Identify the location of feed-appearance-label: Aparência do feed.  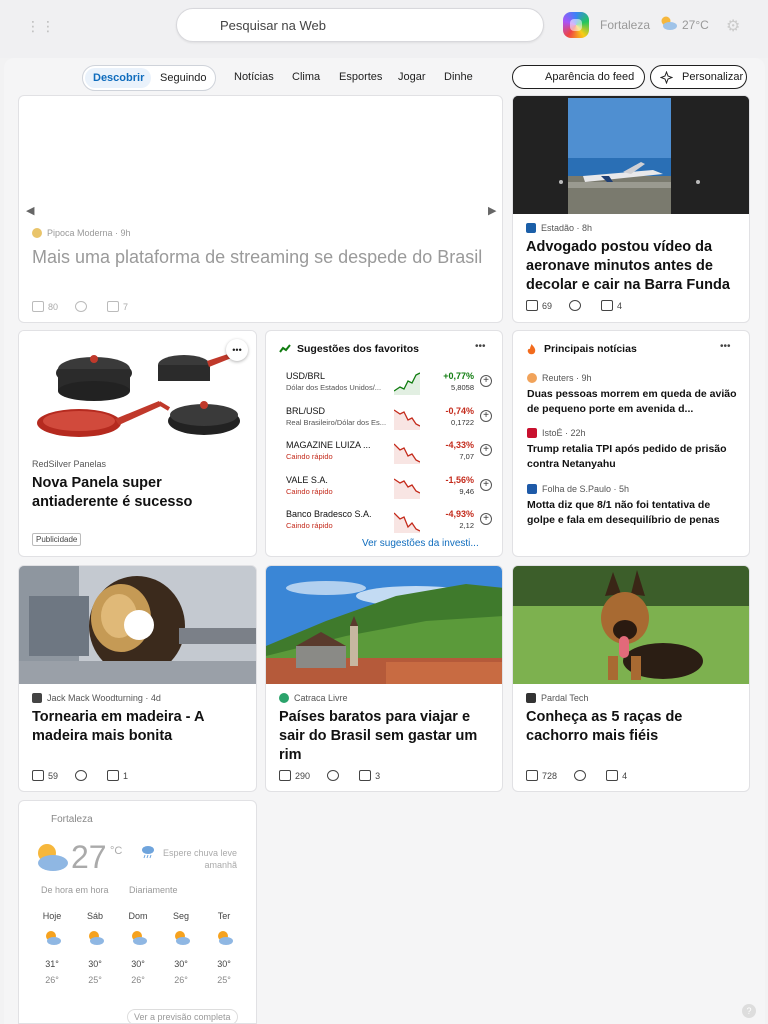
(590, 77).